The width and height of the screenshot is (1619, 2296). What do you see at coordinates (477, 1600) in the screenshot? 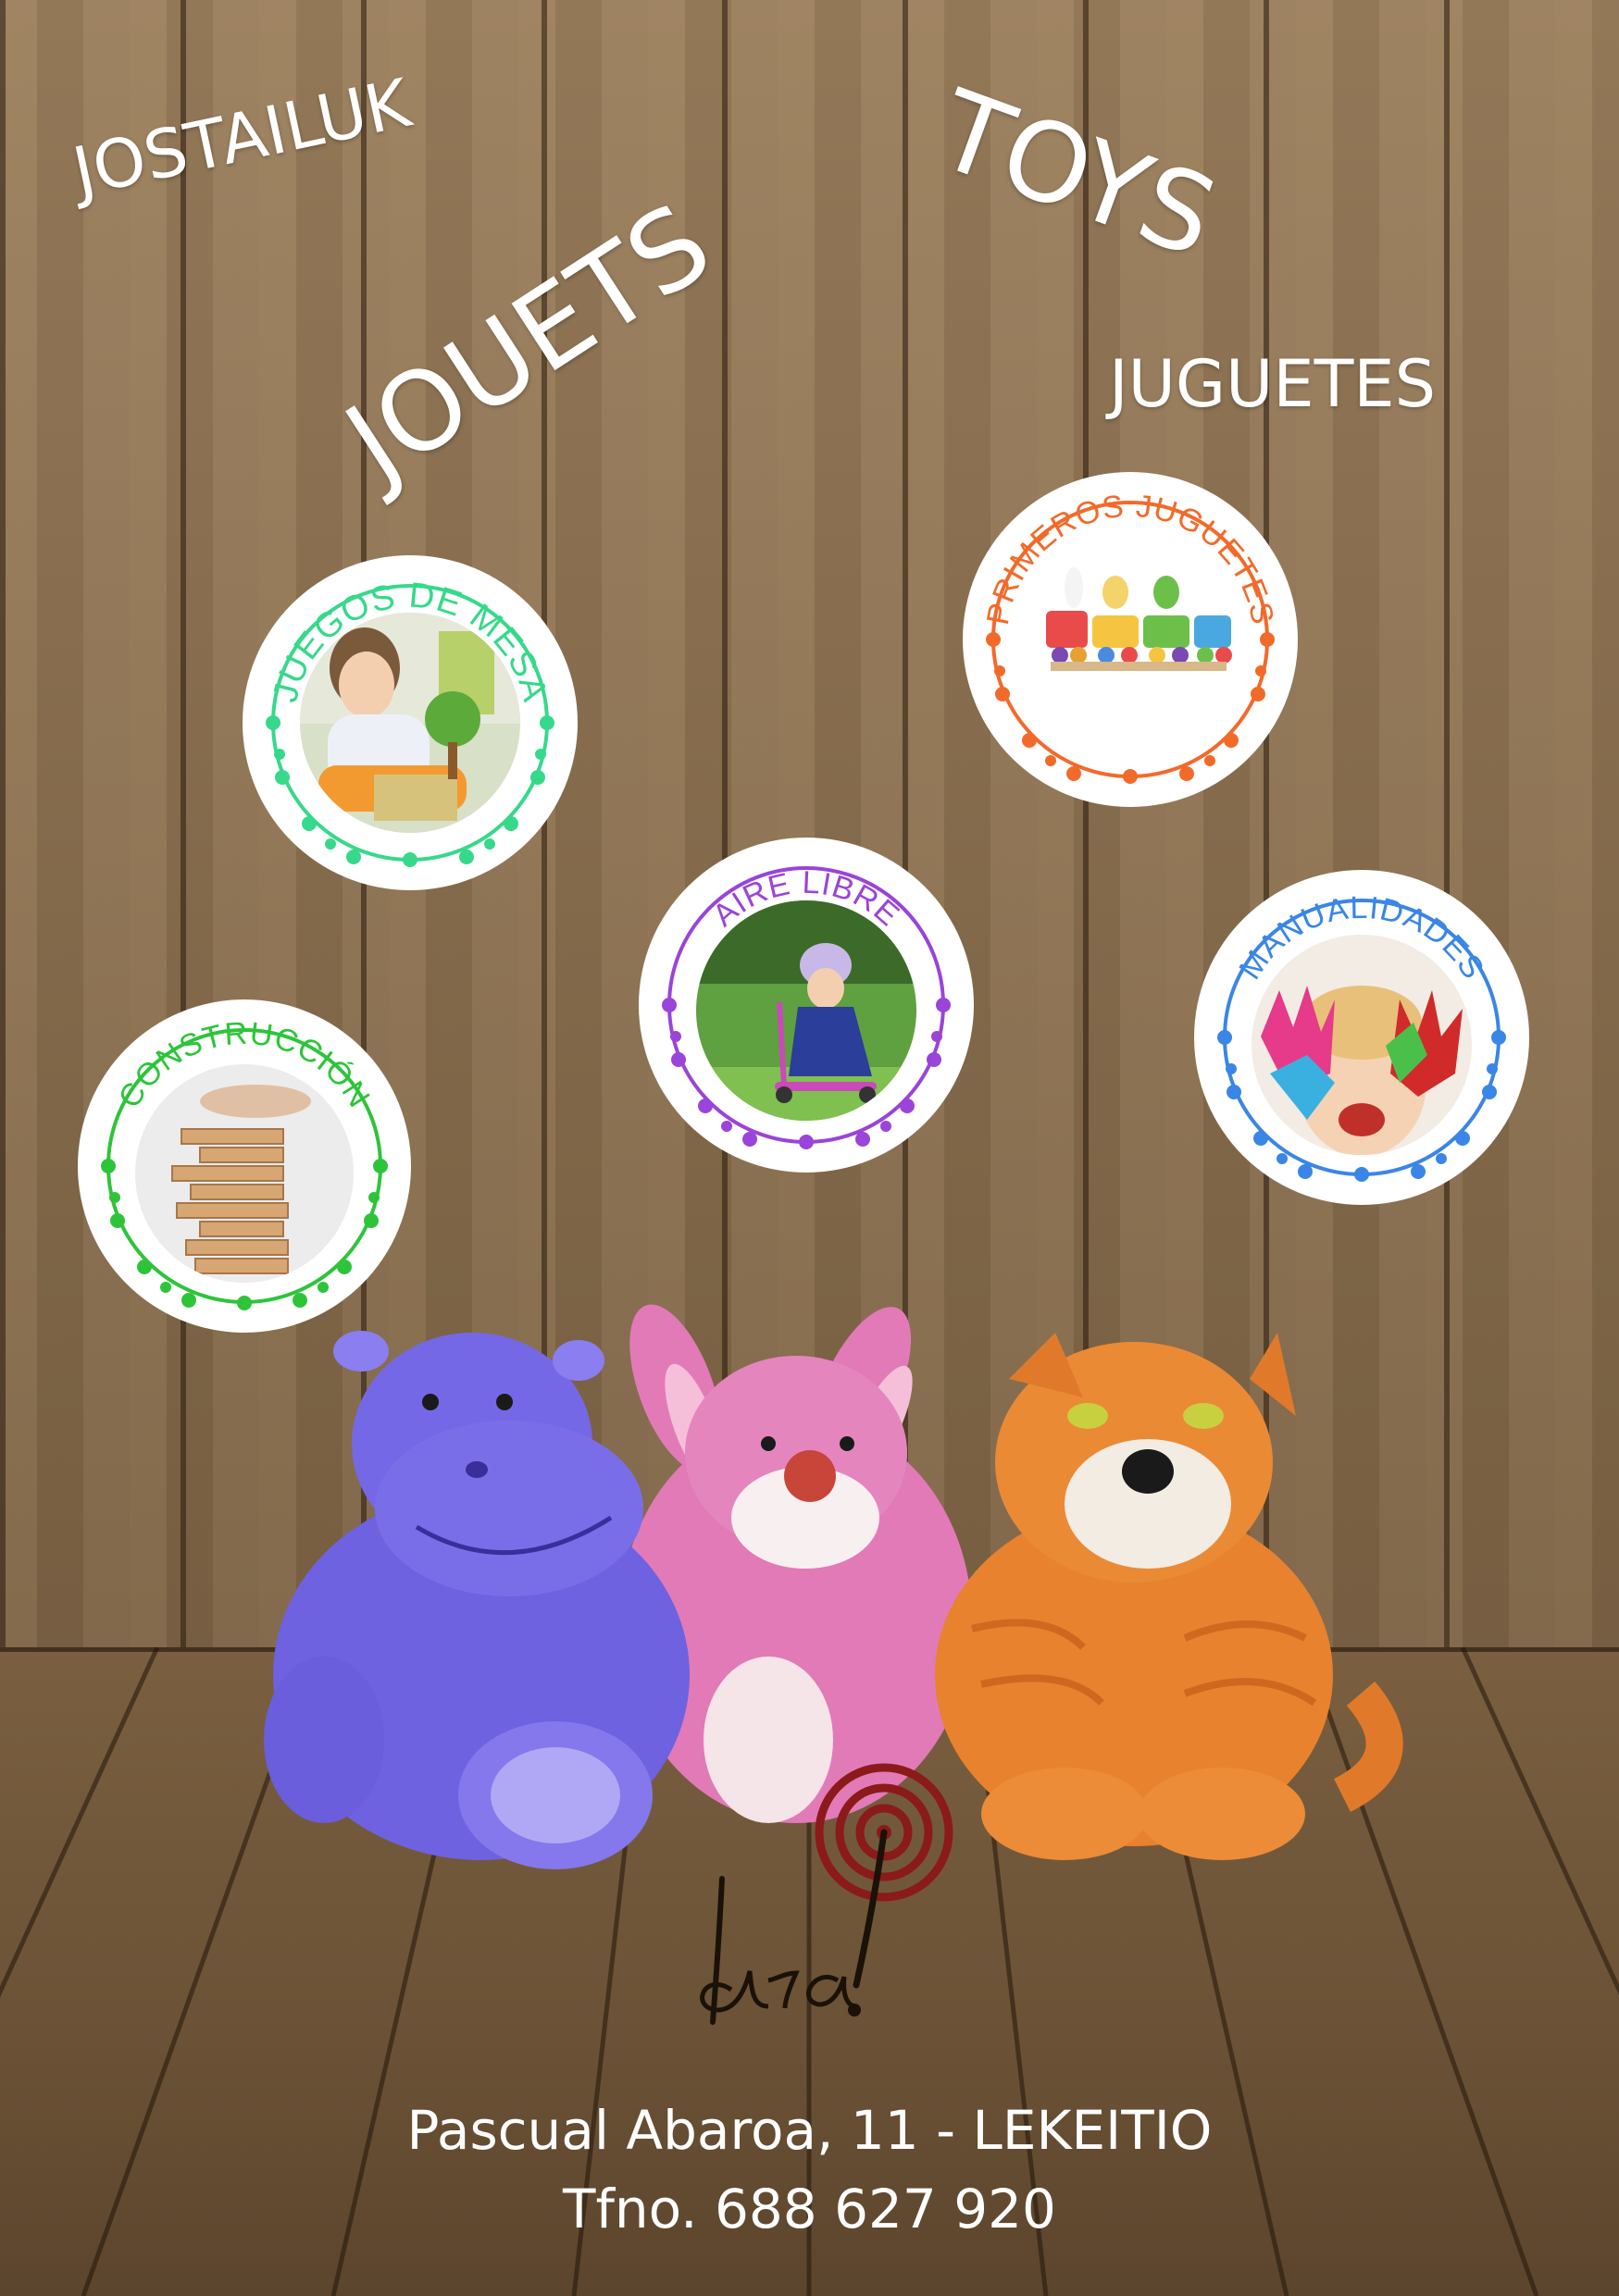
I see `blue-hippo-plush` at bounding box center [477, 1600].